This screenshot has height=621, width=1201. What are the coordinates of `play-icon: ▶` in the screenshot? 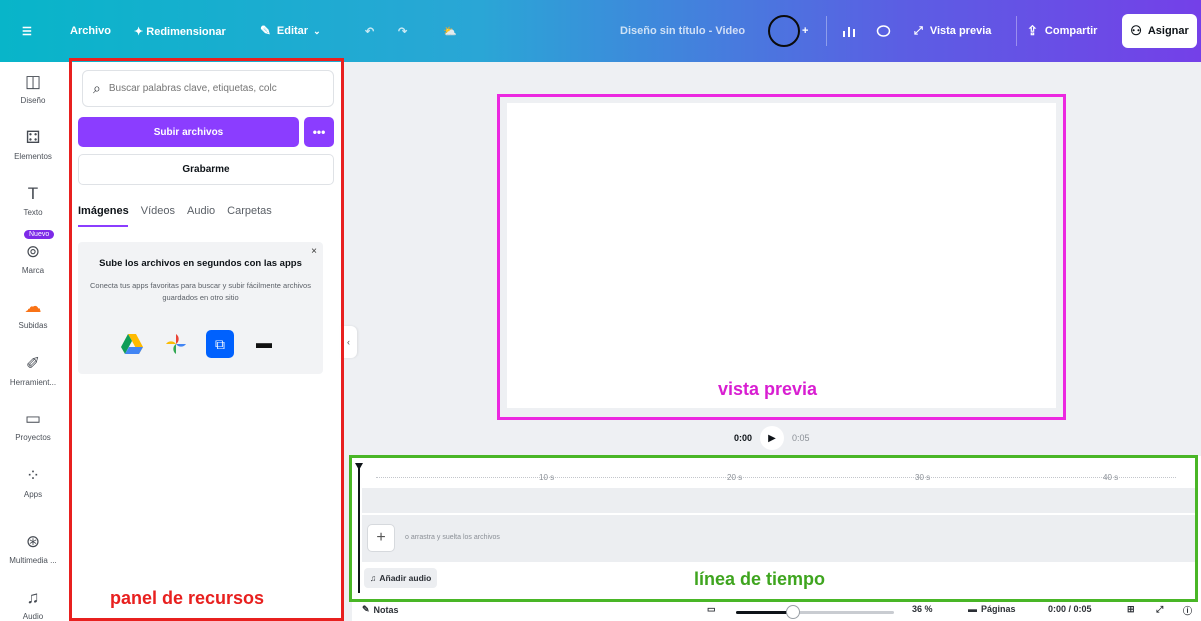 It's located at (772, 438).